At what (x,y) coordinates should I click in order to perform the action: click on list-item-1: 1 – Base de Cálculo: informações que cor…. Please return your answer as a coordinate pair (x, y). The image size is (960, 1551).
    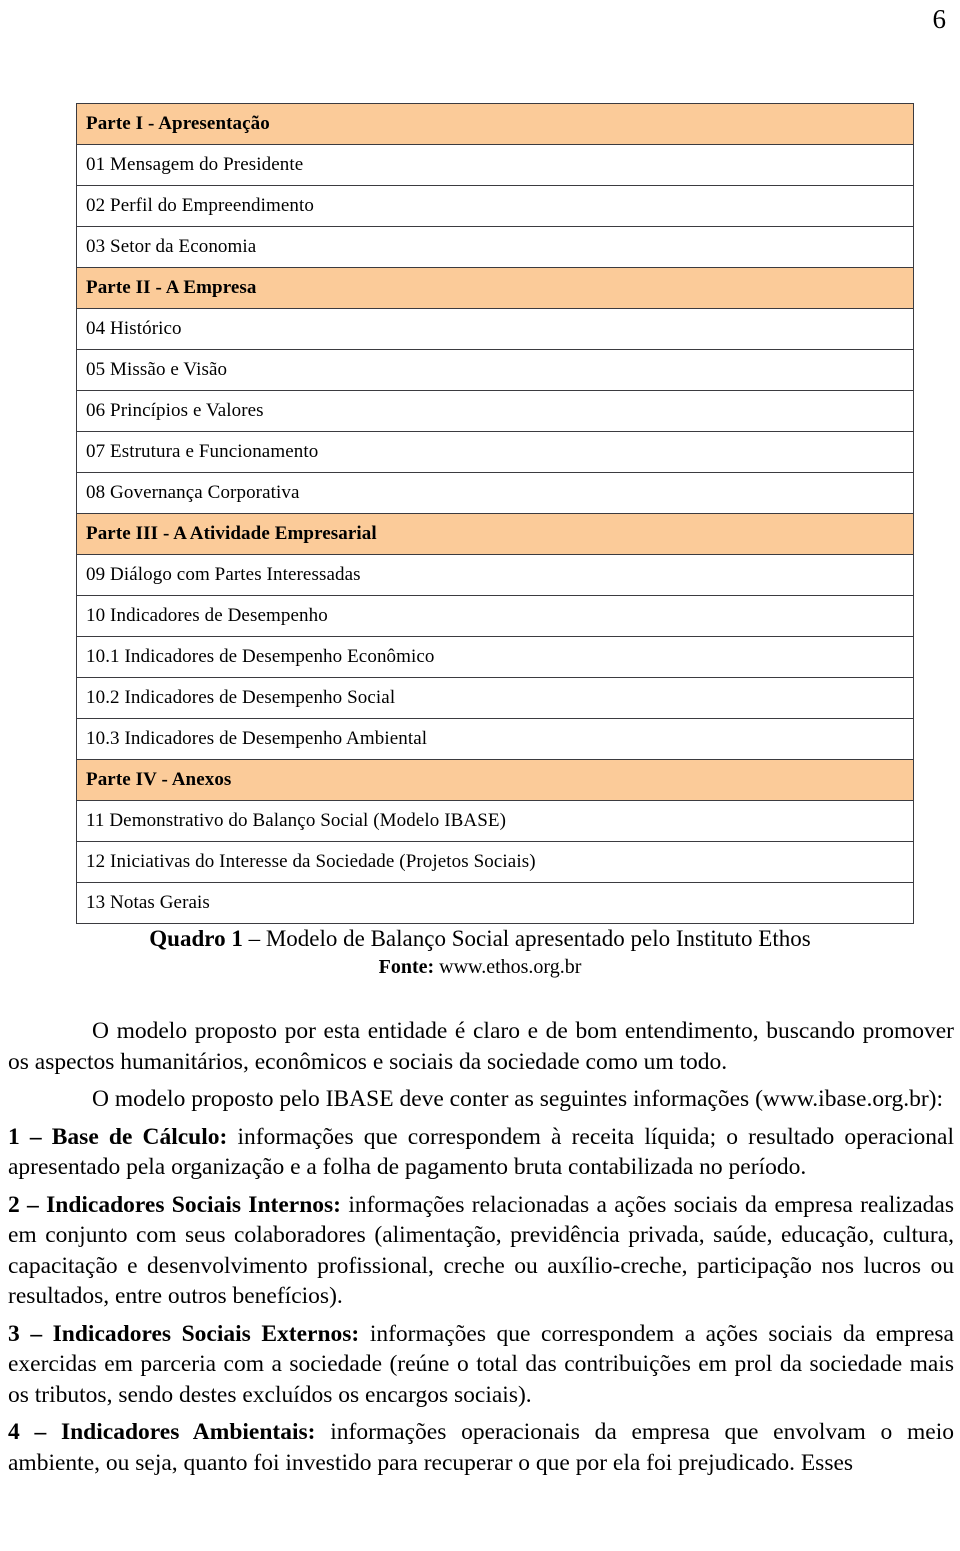
    Looking at the image, I should click on (481, 1152).